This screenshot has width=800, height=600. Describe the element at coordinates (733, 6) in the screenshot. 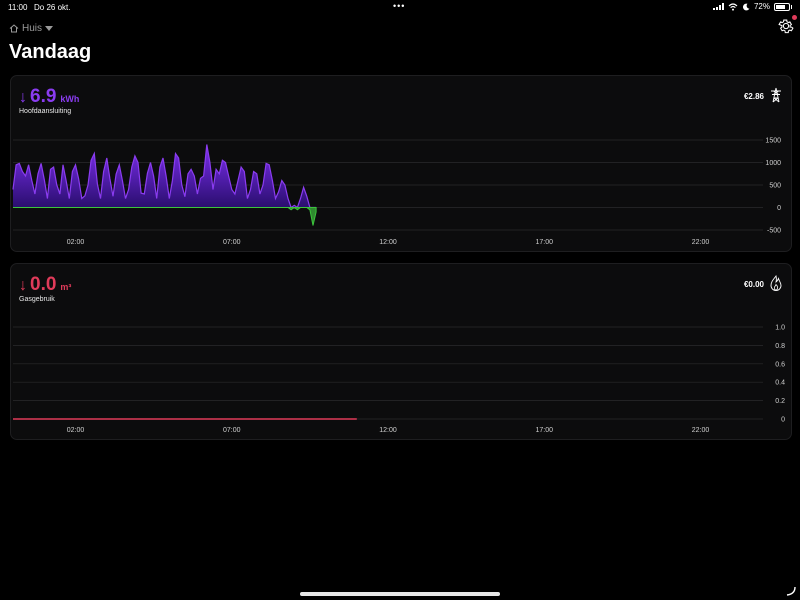

I see `wifi-icon` at that location.